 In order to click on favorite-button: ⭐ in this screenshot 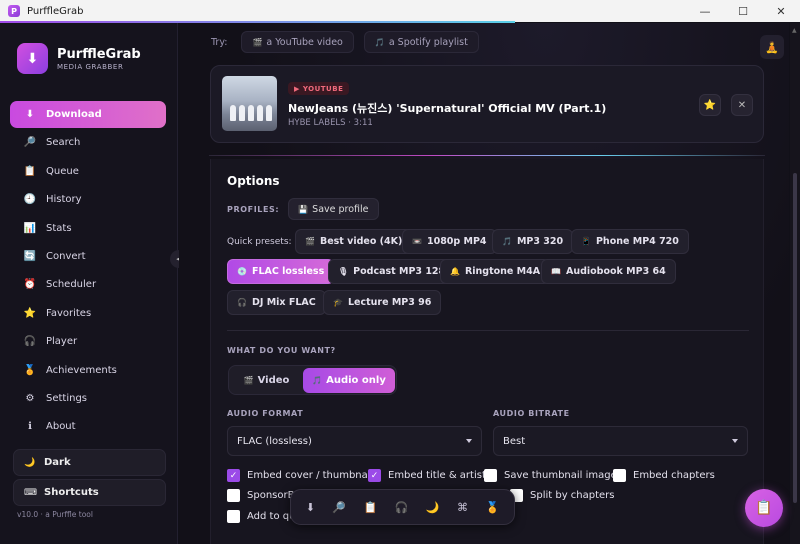, I will do `click(710, 105)`.